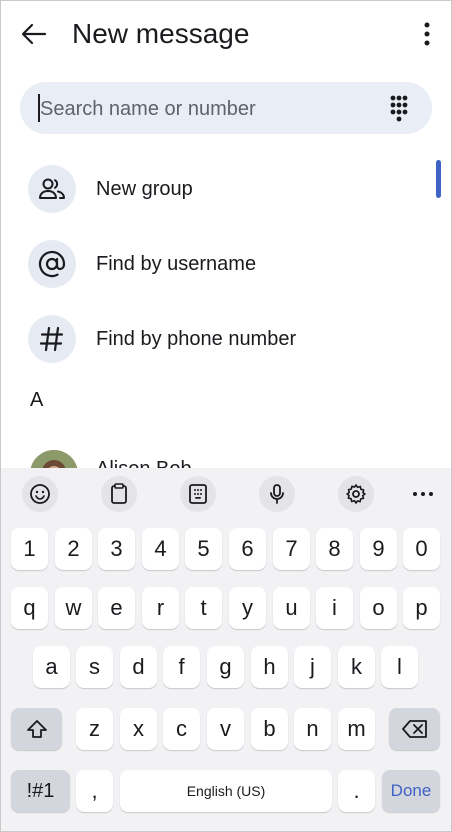 The image size is (452, 832). I want to click on settings-icon, so click(356, 494).